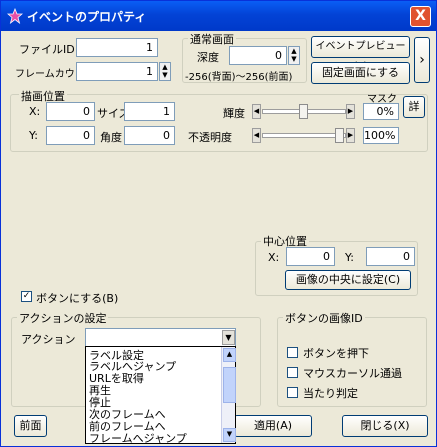  I want to click on event-preview-button: イベントプレビュー(P), so click(360, 54).